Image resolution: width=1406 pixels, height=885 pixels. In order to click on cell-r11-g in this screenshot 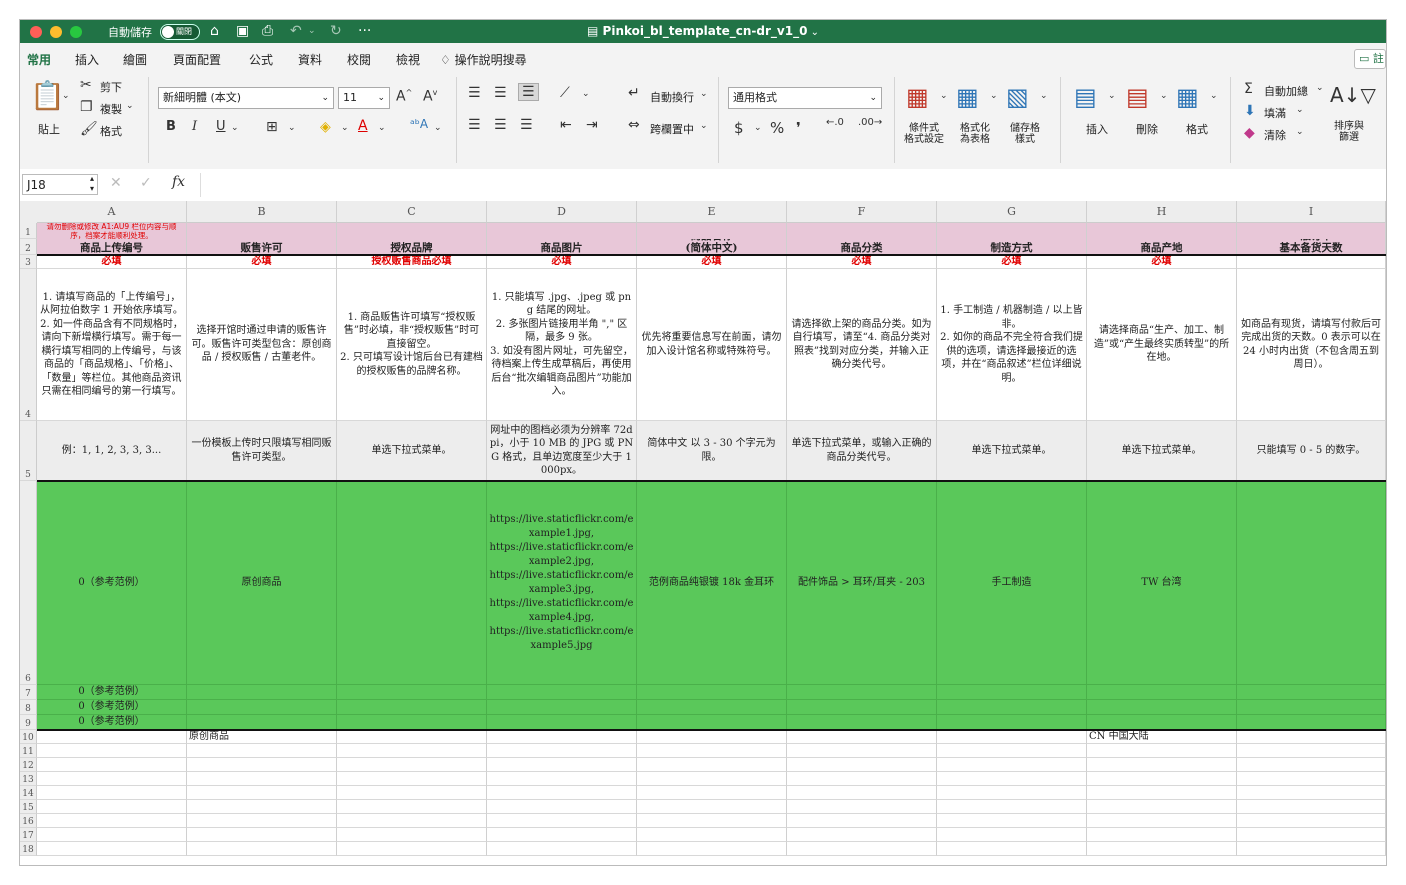, I will do `click(1012, 751)`.